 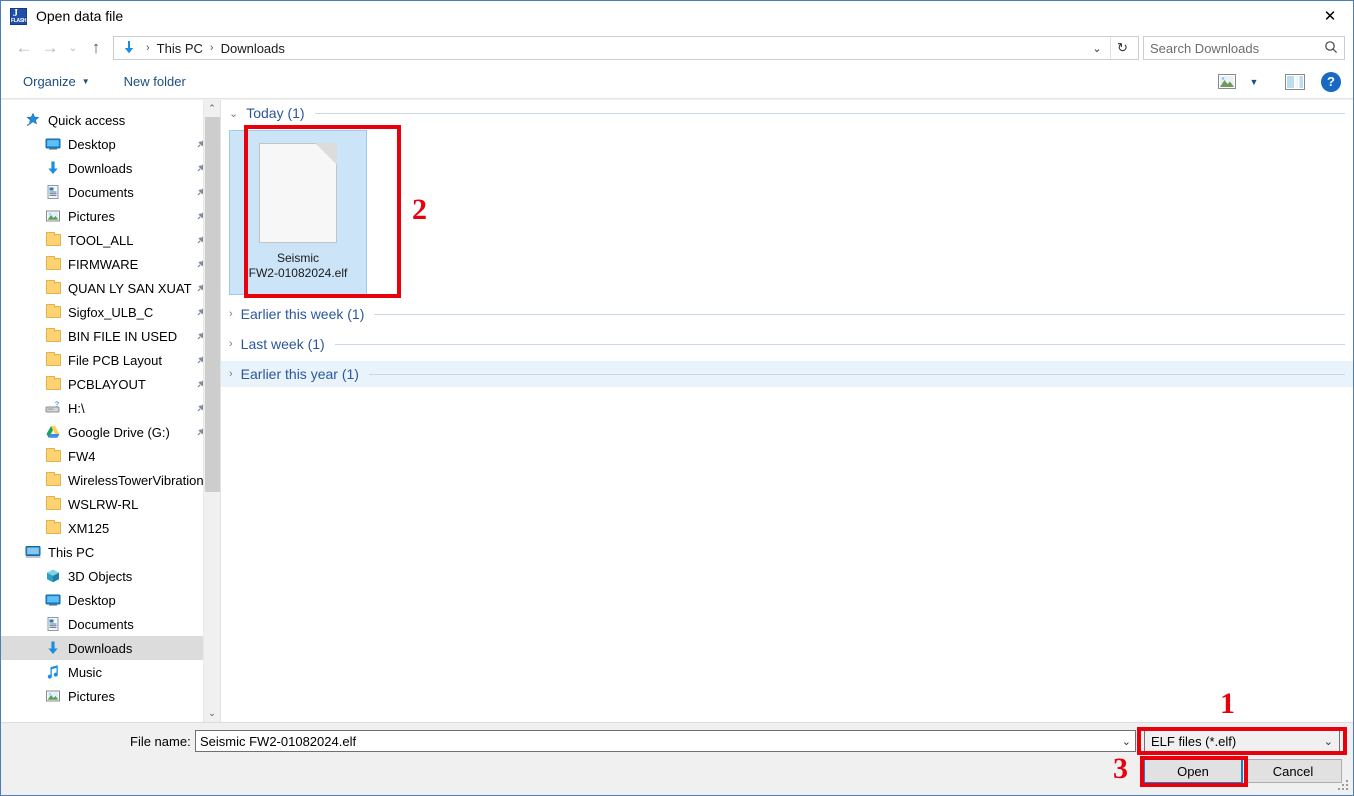 What do you see at coordinates (85, 672) in the screenshot?
I see `sidebar-item-label: Music` at bounding box center [85, 672].